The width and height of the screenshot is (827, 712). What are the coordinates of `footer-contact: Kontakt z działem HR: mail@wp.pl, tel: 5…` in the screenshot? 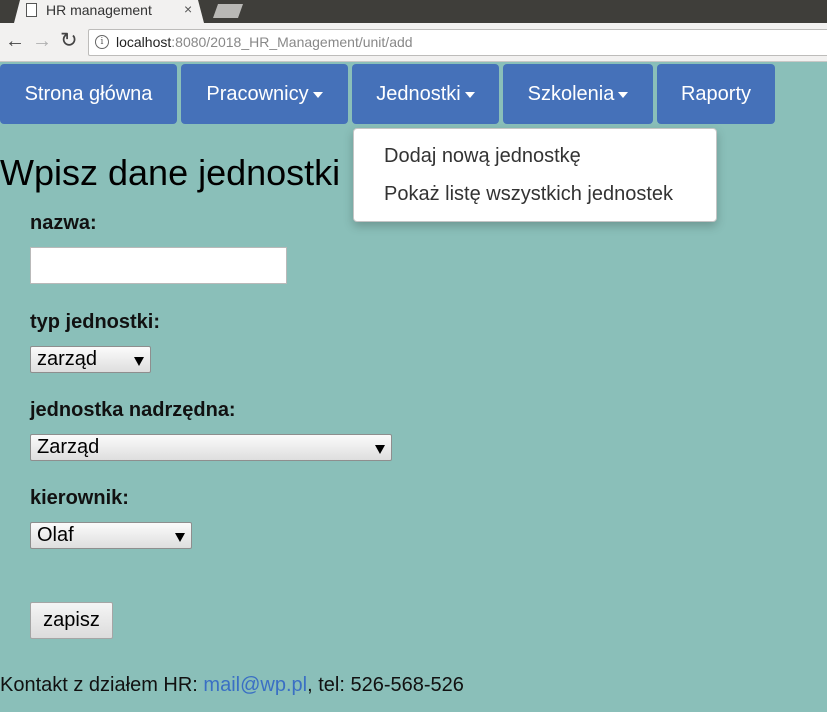 It's located at (232, 685).